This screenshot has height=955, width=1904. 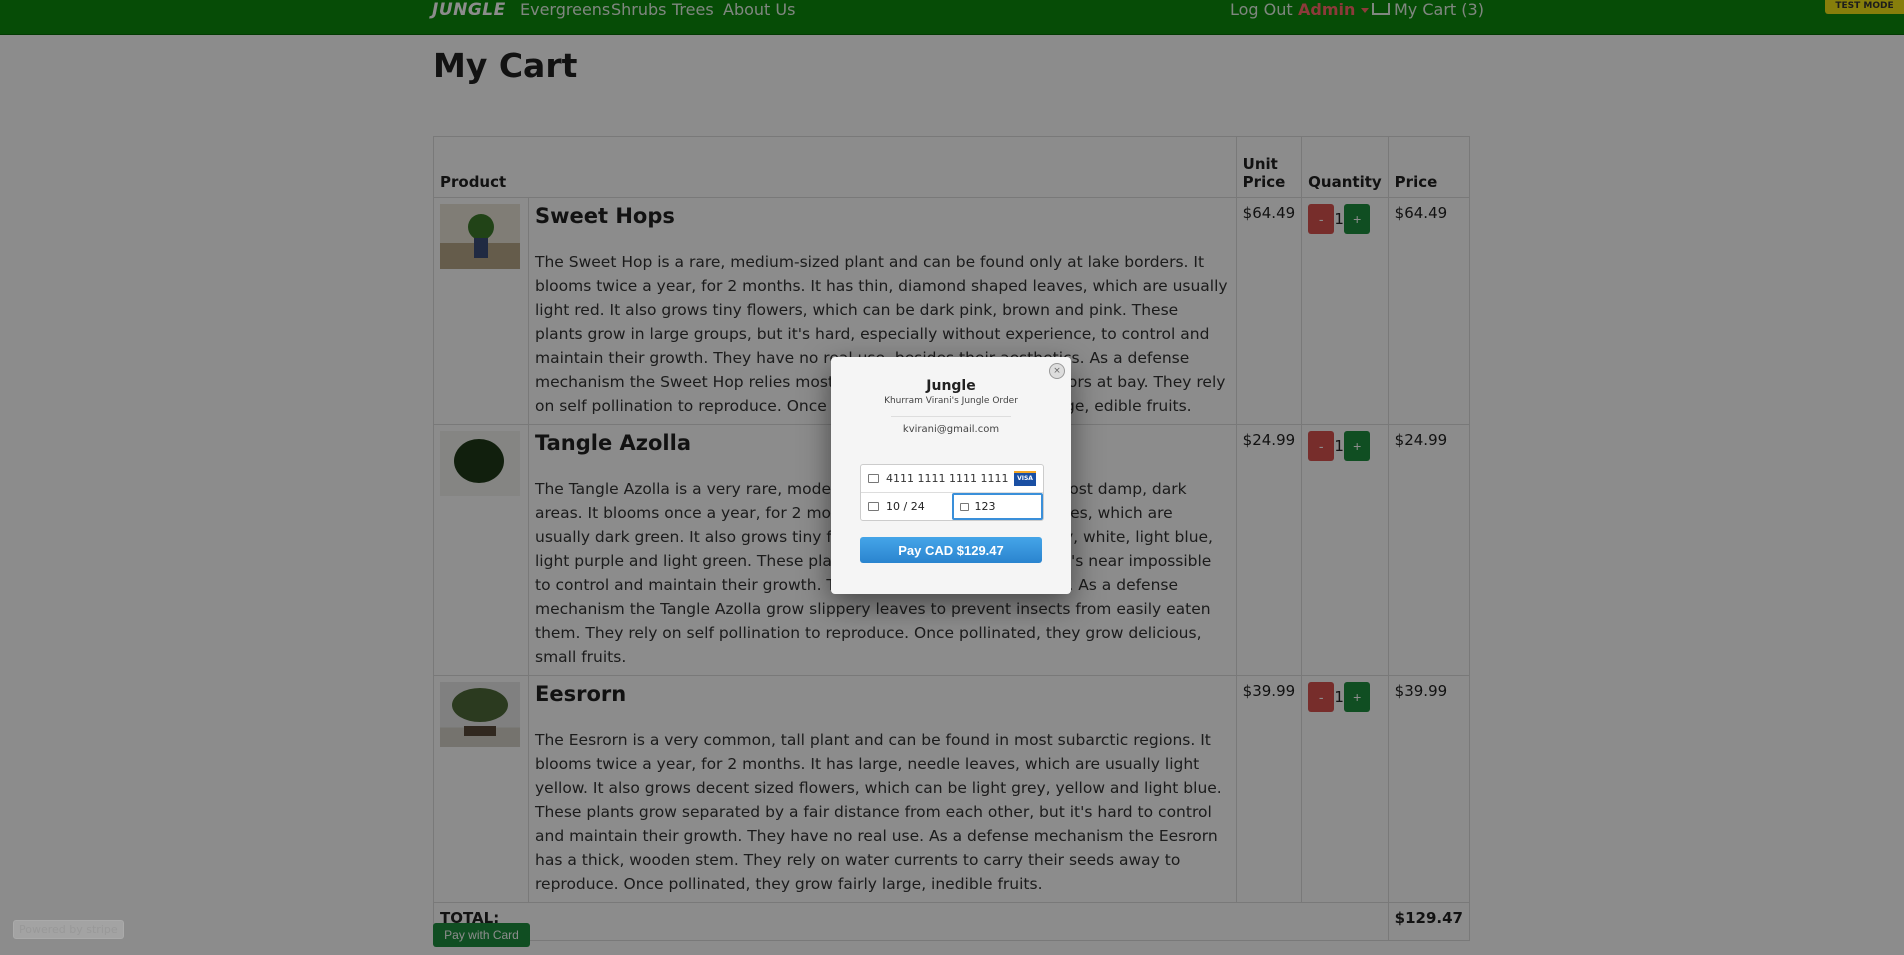 I want to click on email-display: kvirani@gmail.com, so click(x=951, y=429).